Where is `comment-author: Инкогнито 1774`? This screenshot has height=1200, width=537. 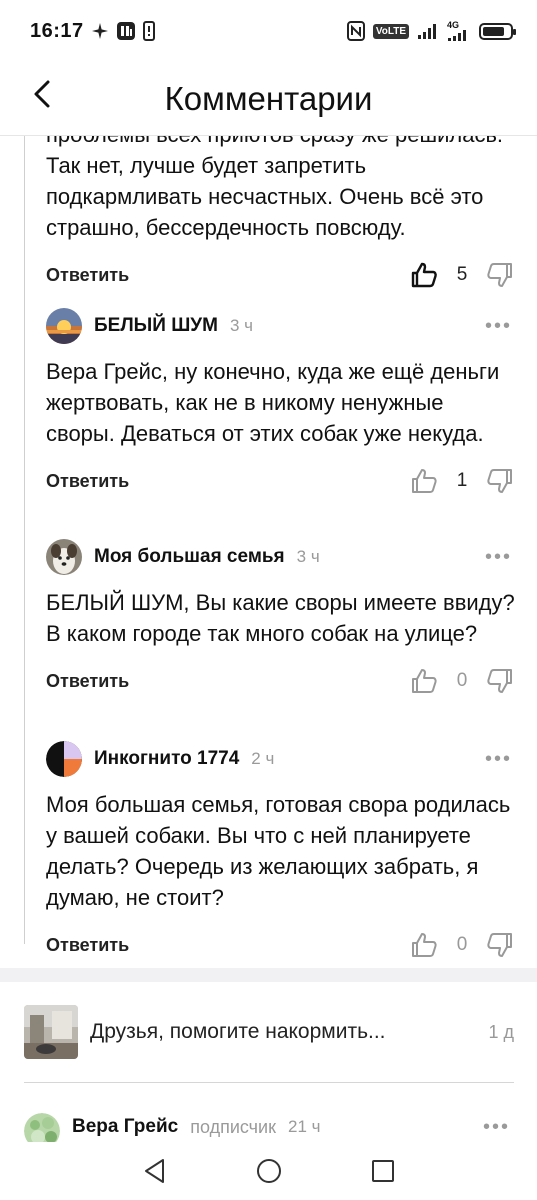
comment-author: Инкогнито 1774 is located at coordinates (166, 759).